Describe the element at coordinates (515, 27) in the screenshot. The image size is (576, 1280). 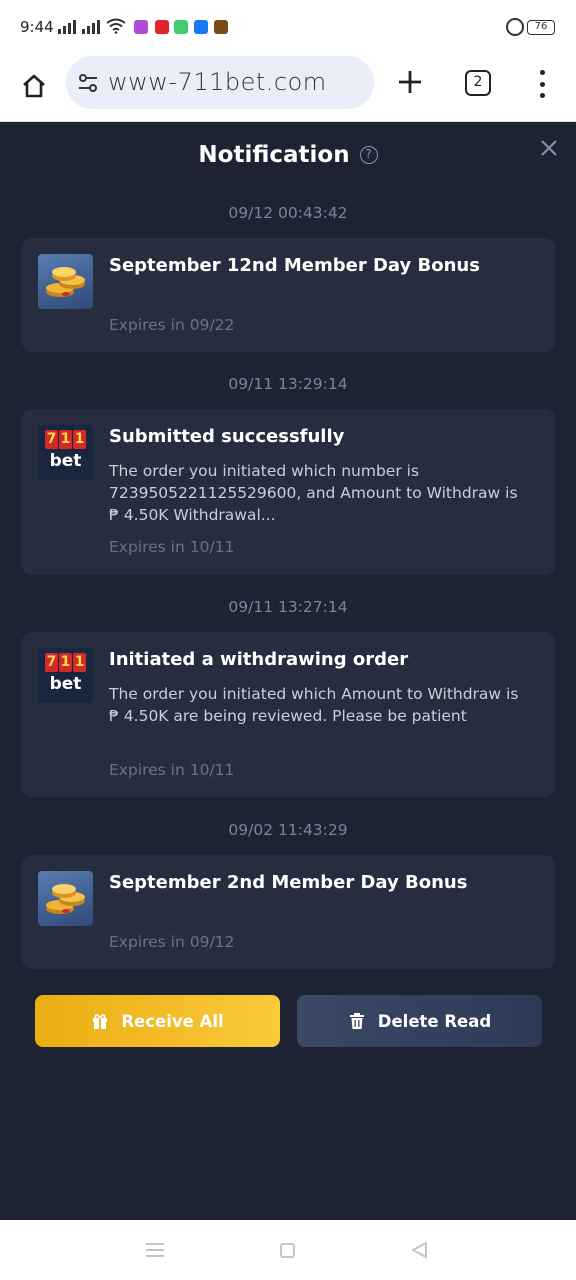
I see `alarm-icon` at that location.